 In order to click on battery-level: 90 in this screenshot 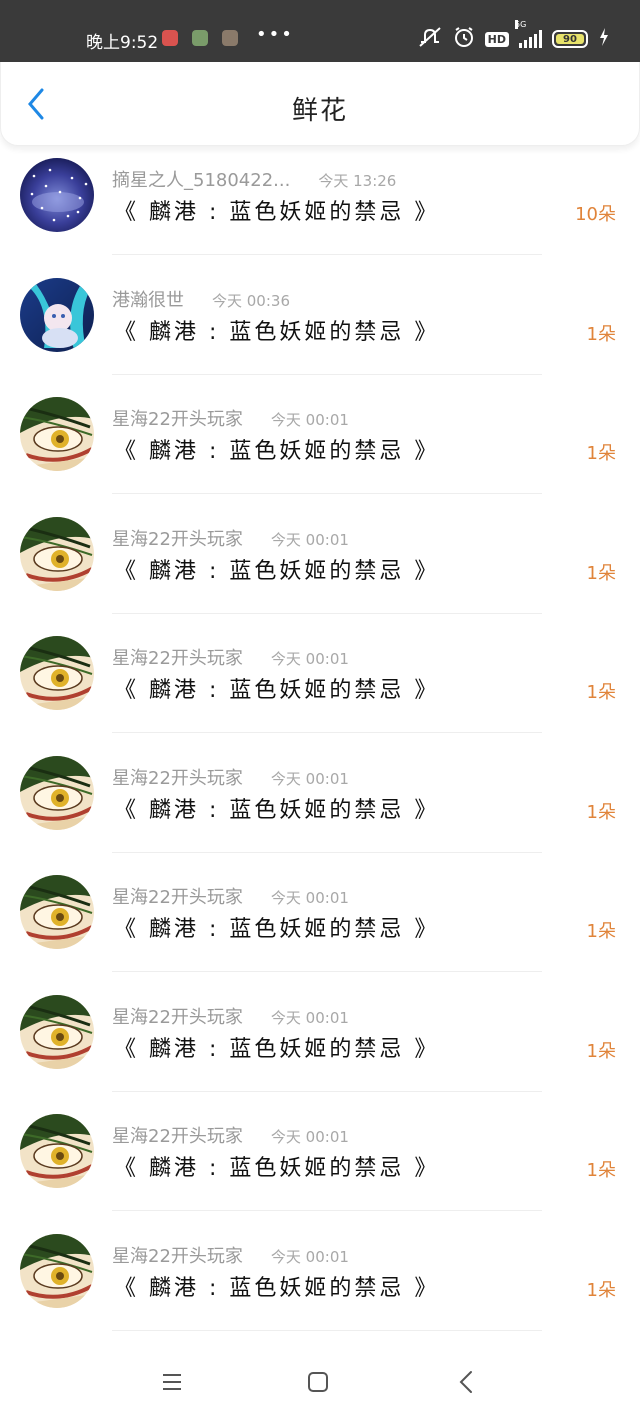, I will do `click(570, 39)`.